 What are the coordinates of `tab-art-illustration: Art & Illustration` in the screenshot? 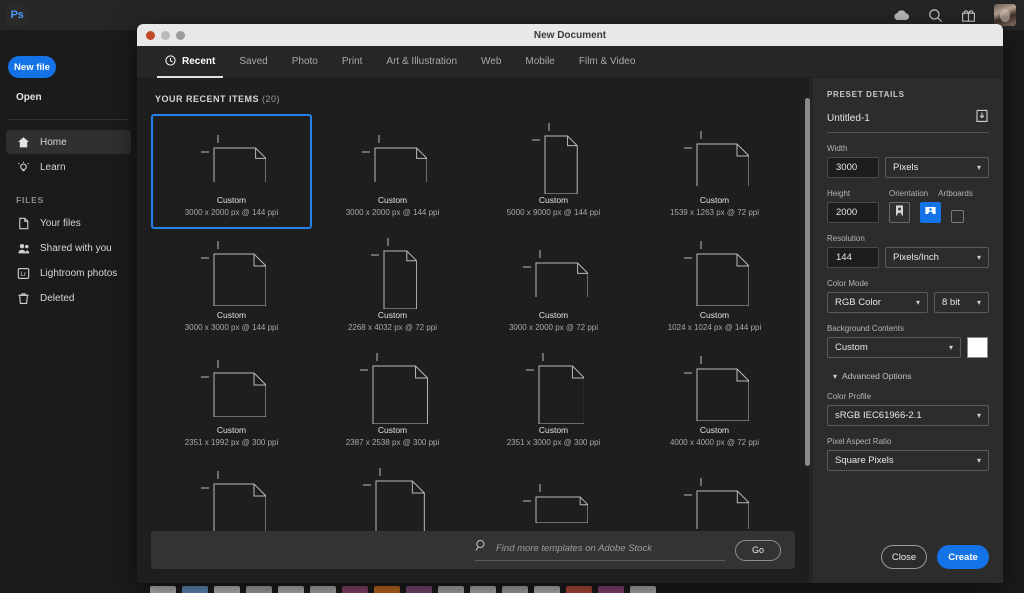 It's located at (421, 62).